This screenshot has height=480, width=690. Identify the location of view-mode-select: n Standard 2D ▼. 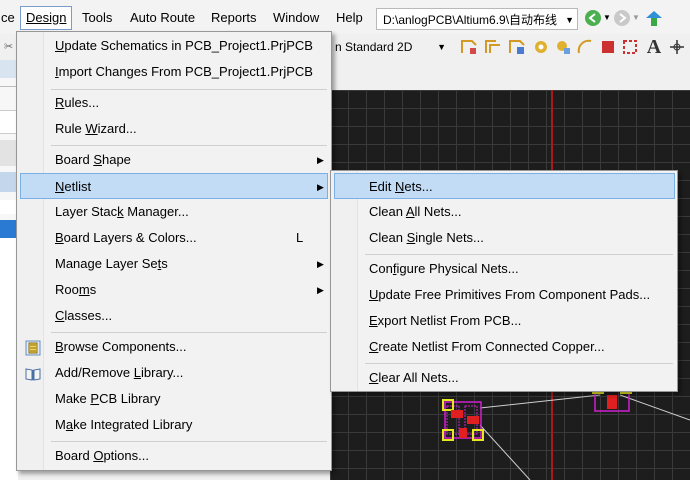
(392, 47).